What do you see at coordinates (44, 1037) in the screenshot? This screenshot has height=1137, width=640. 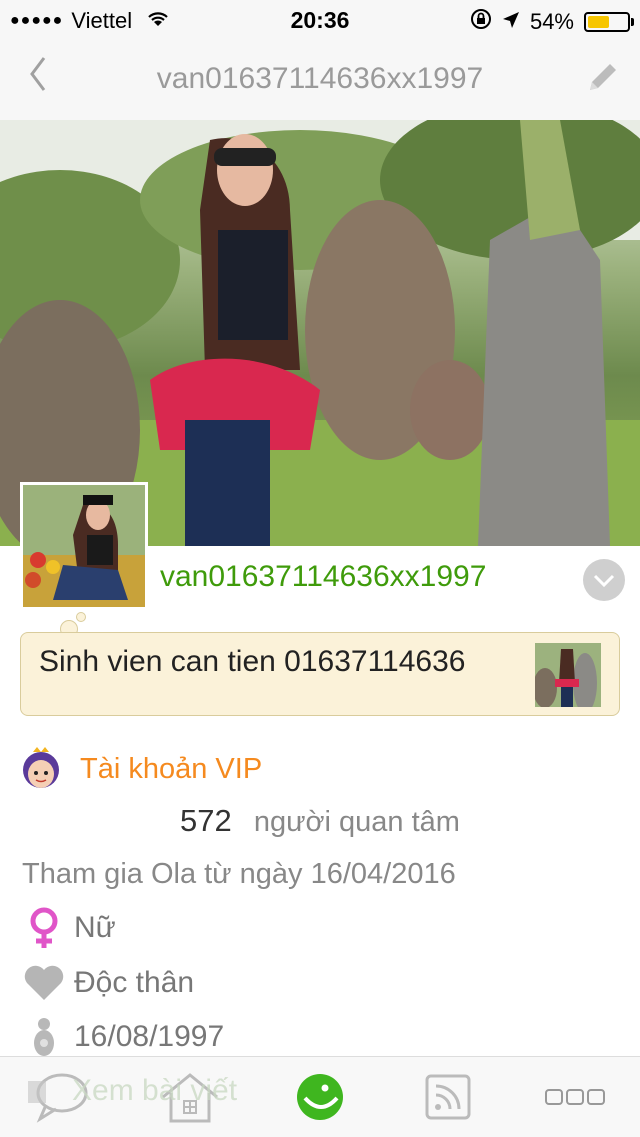 I see `baby-icon` at bounding box center [44, 1037].